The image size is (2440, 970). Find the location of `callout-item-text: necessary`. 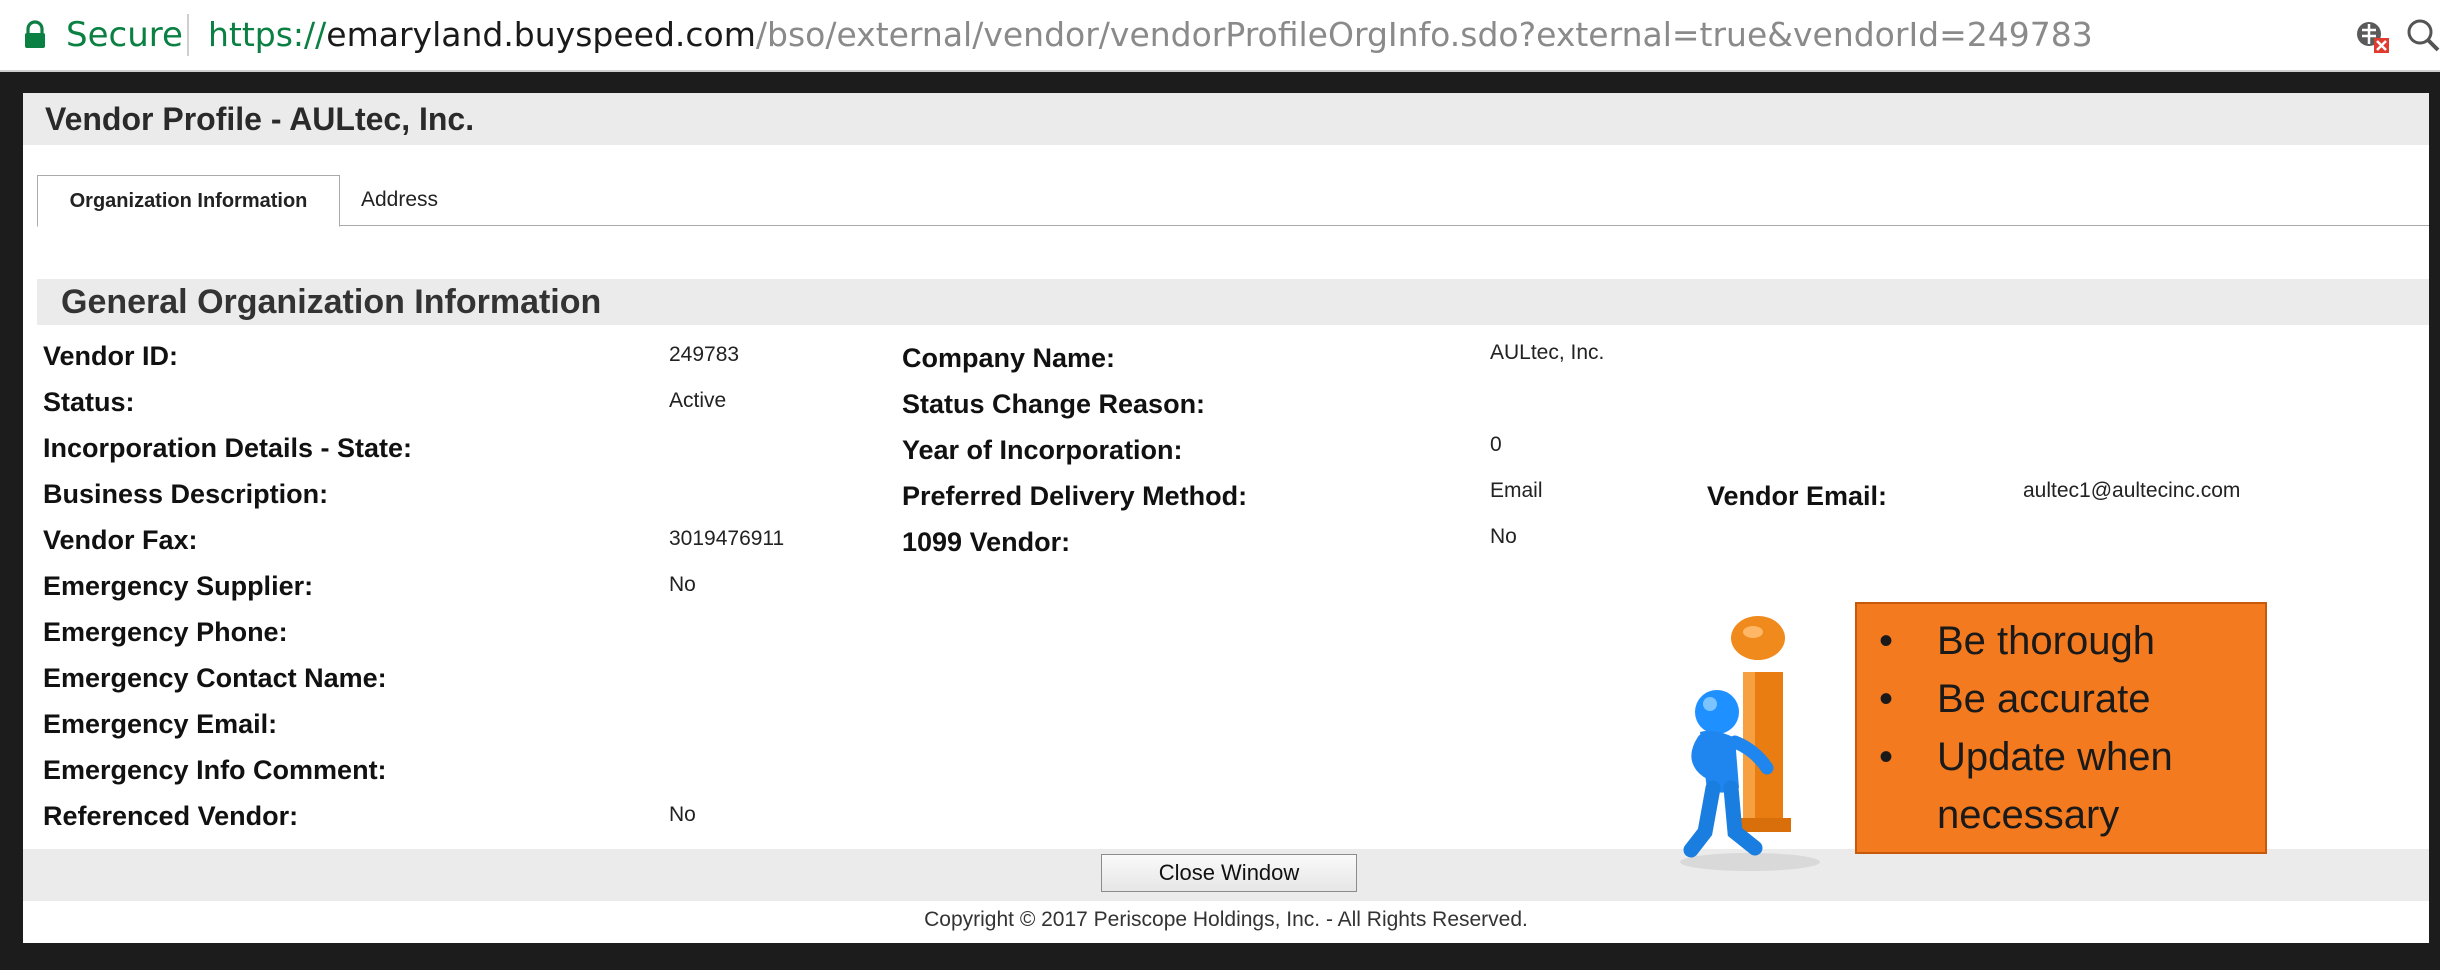

callout-item-text: necessary is located at coordinates (2028, 815).